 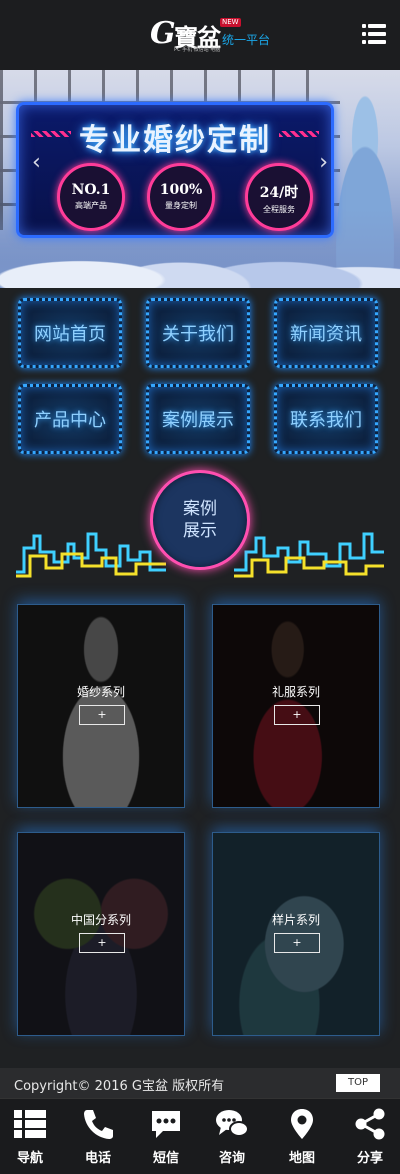 I want to click on menu-icon, so click(x=374, y=34).